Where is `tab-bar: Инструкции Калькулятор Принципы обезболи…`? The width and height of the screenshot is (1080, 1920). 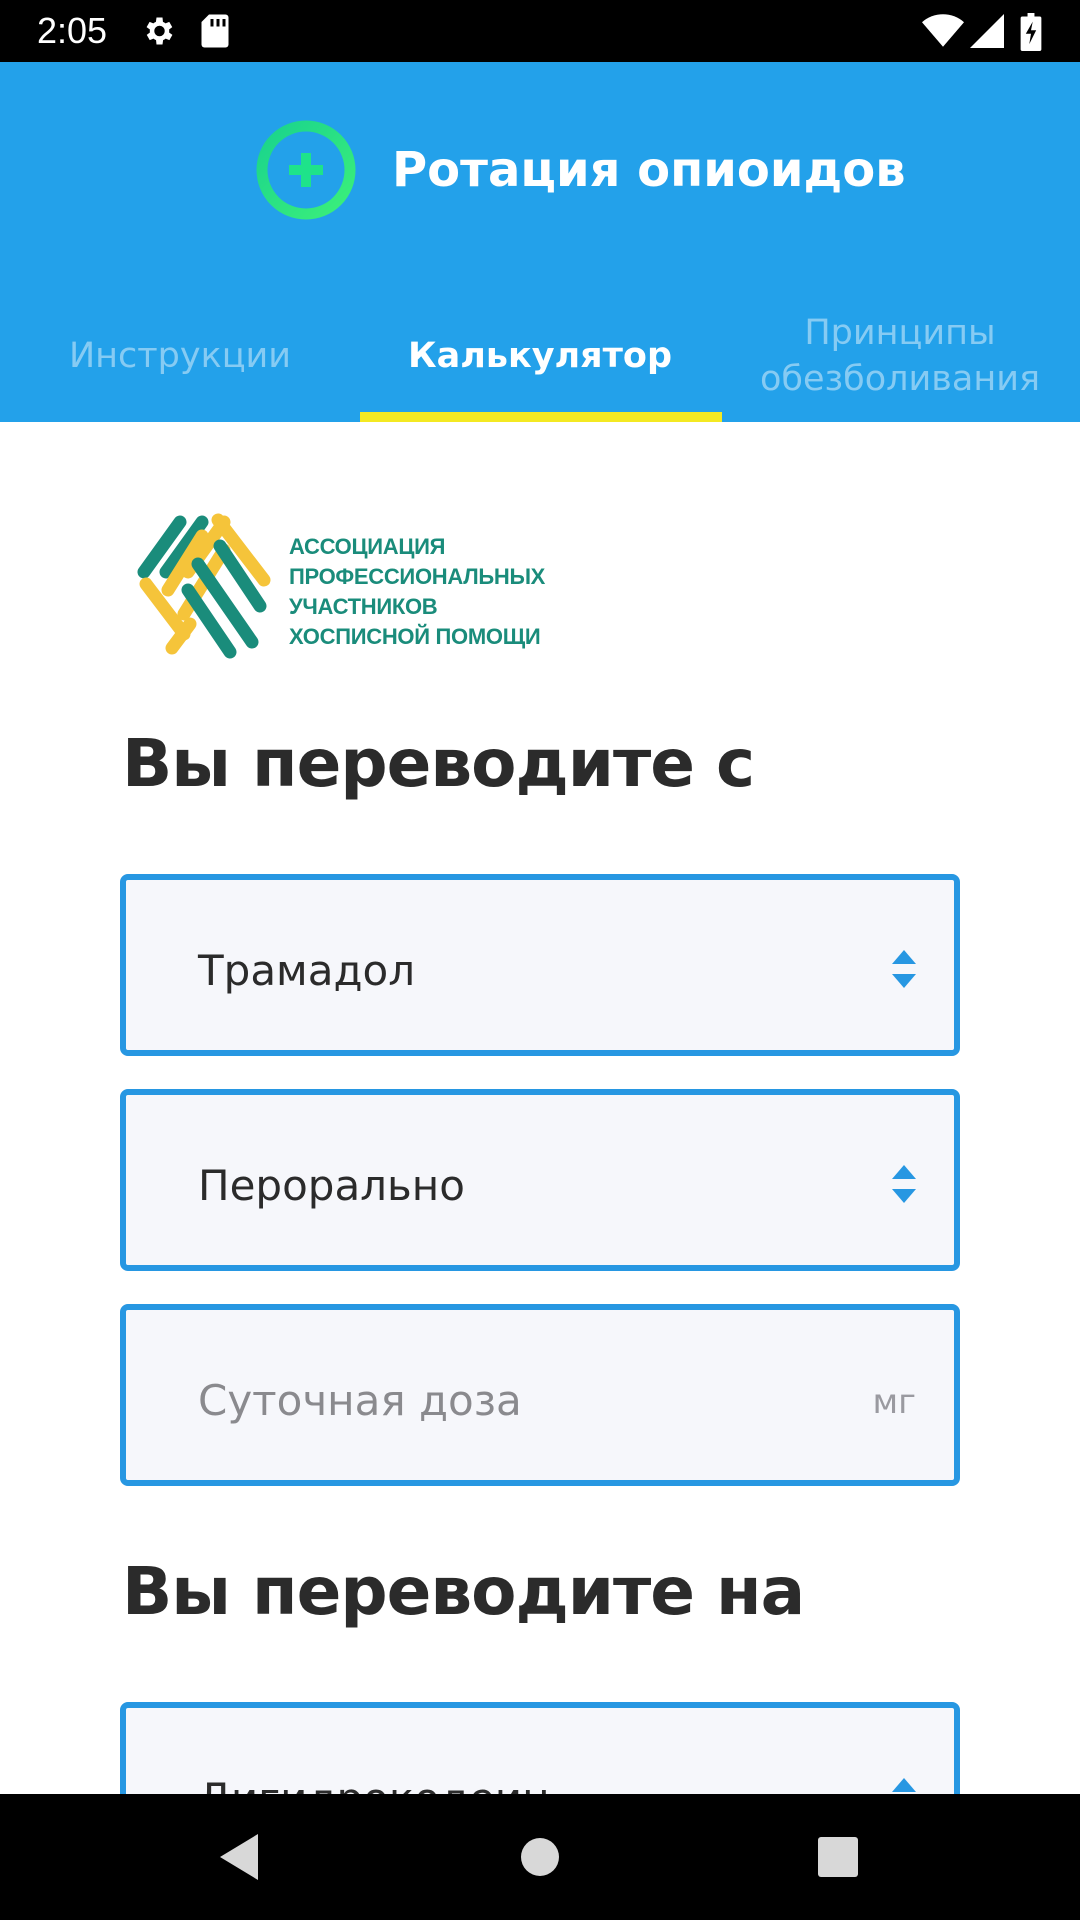
tab-bar: Инструкции Калькулятор Принципы обезболи… is located at coordinates (540, 356).